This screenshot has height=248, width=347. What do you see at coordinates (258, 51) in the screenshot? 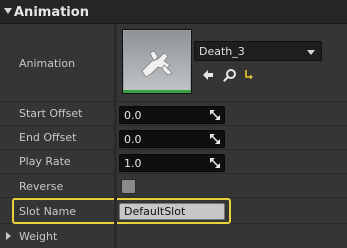
I see `animation-asset-combo: Death_3` at bounding box center [258, 51].